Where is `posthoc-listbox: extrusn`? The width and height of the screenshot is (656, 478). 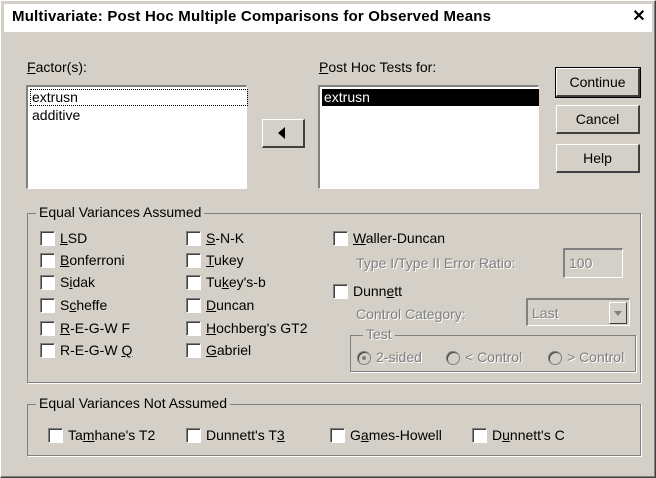
posthoc-listbox: extrusn is located at coordinates (428, 137).